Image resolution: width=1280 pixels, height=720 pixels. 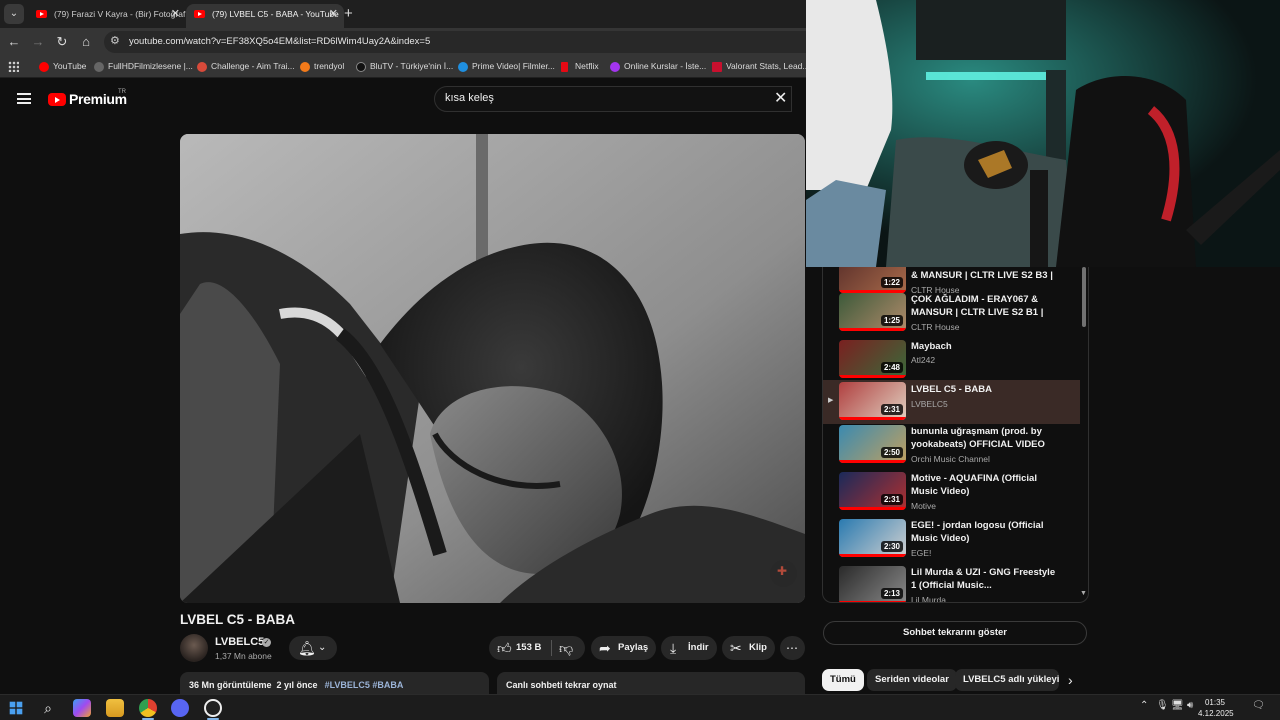 What do you see at coordinates (1144, 705) in the screenshot?
I see `tray-expand-icon: ⌃` at bounding box center [1144, 705].